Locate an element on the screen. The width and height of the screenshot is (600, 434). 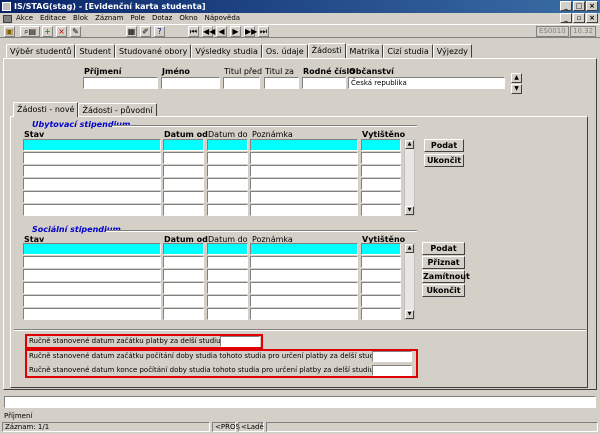
konec-pocitani-field is located at coordinates (392, 370).